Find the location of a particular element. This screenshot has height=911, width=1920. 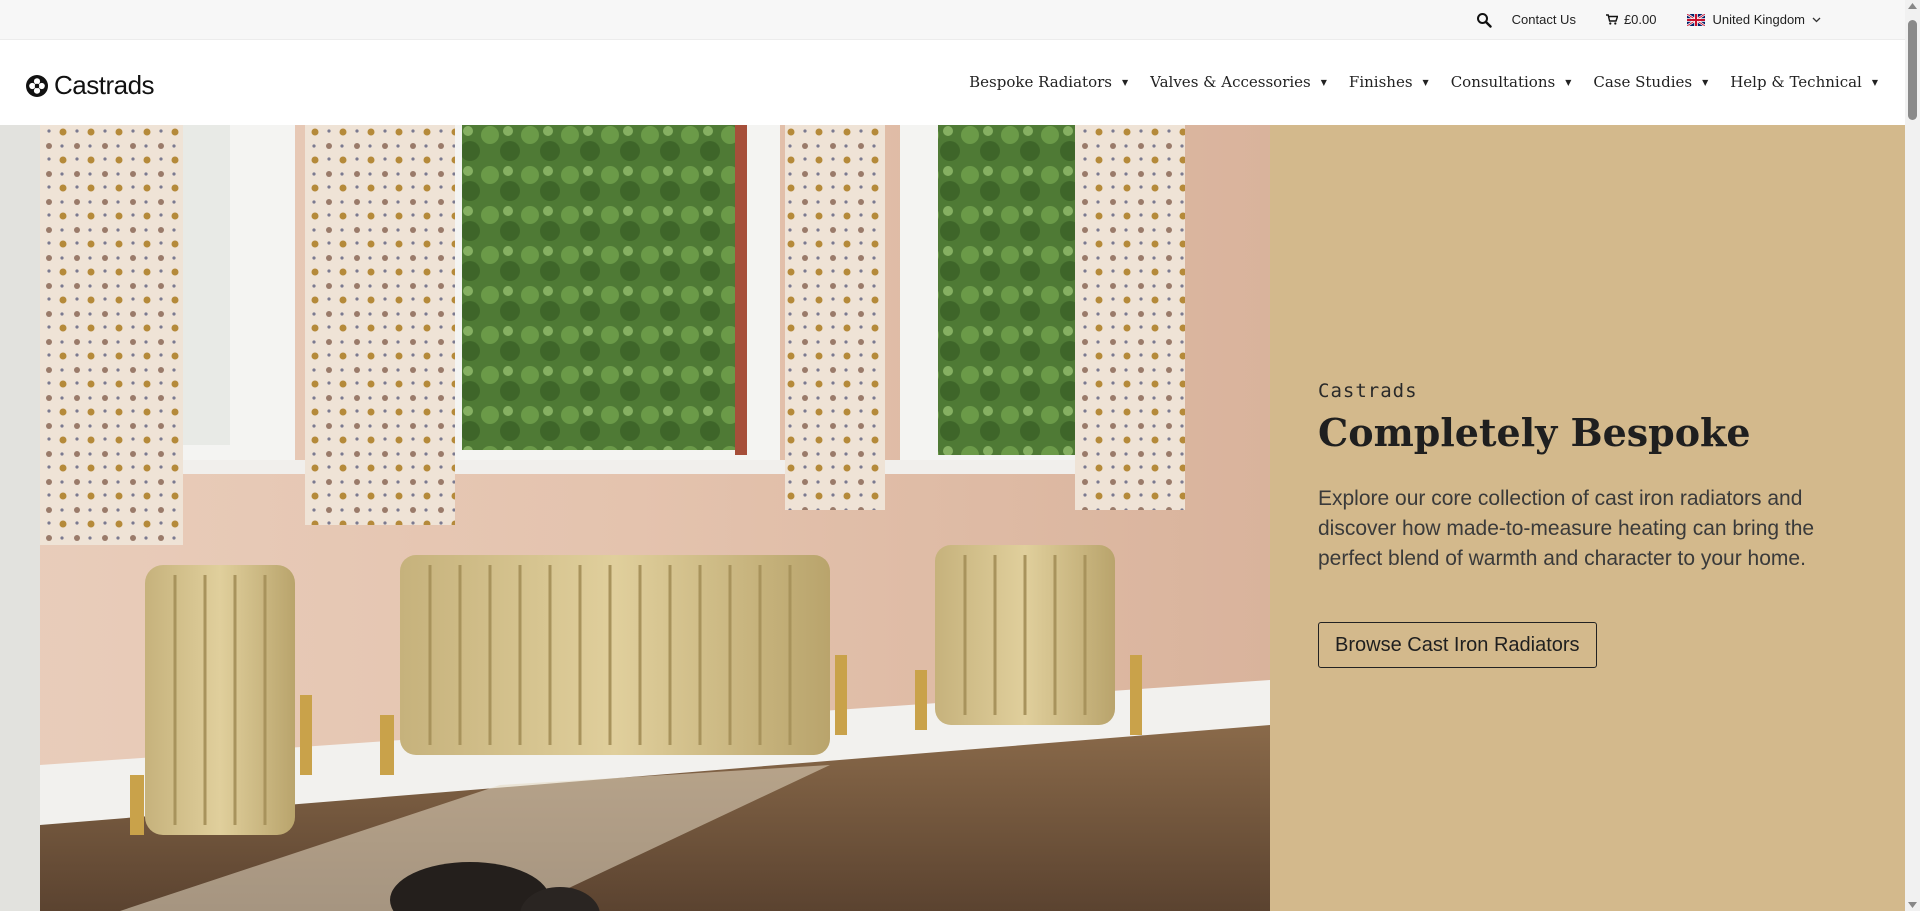

nav-label: Valves & Accessories is located at coordinates (1230, 82).